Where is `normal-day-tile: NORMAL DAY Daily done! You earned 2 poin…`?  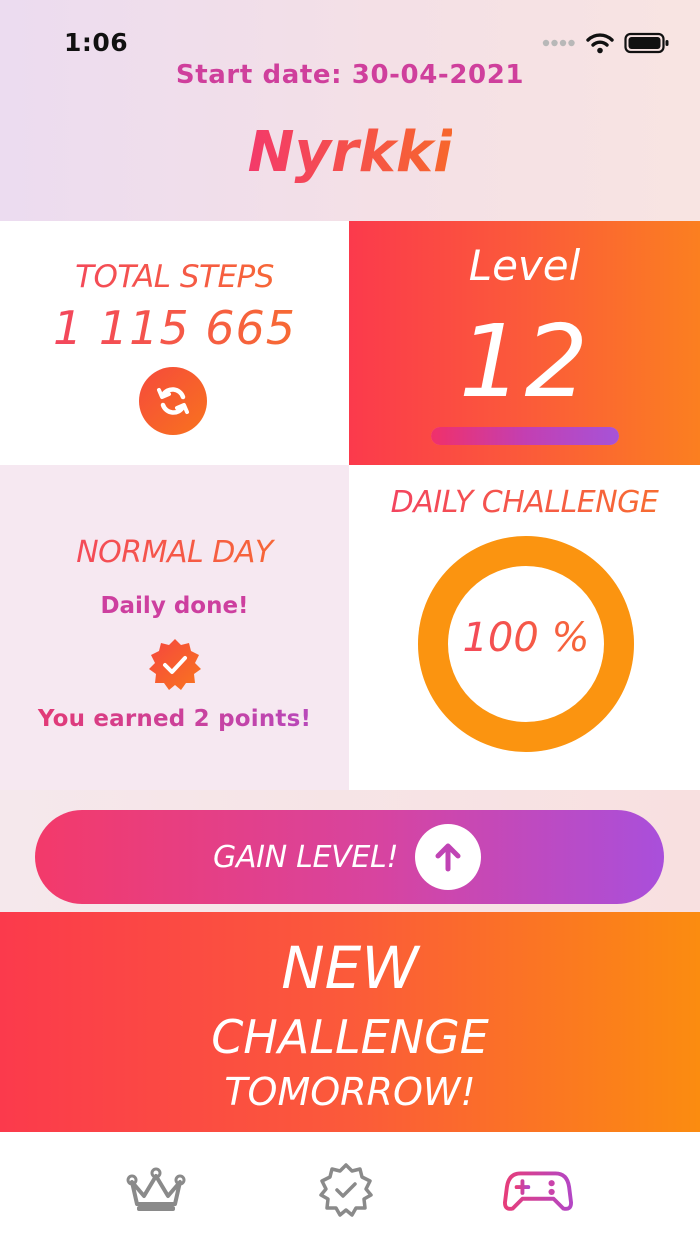
normal-day-tile: NORMAL DAY Daily done! You earned 2 poin… is located at coordinates (174, 627).